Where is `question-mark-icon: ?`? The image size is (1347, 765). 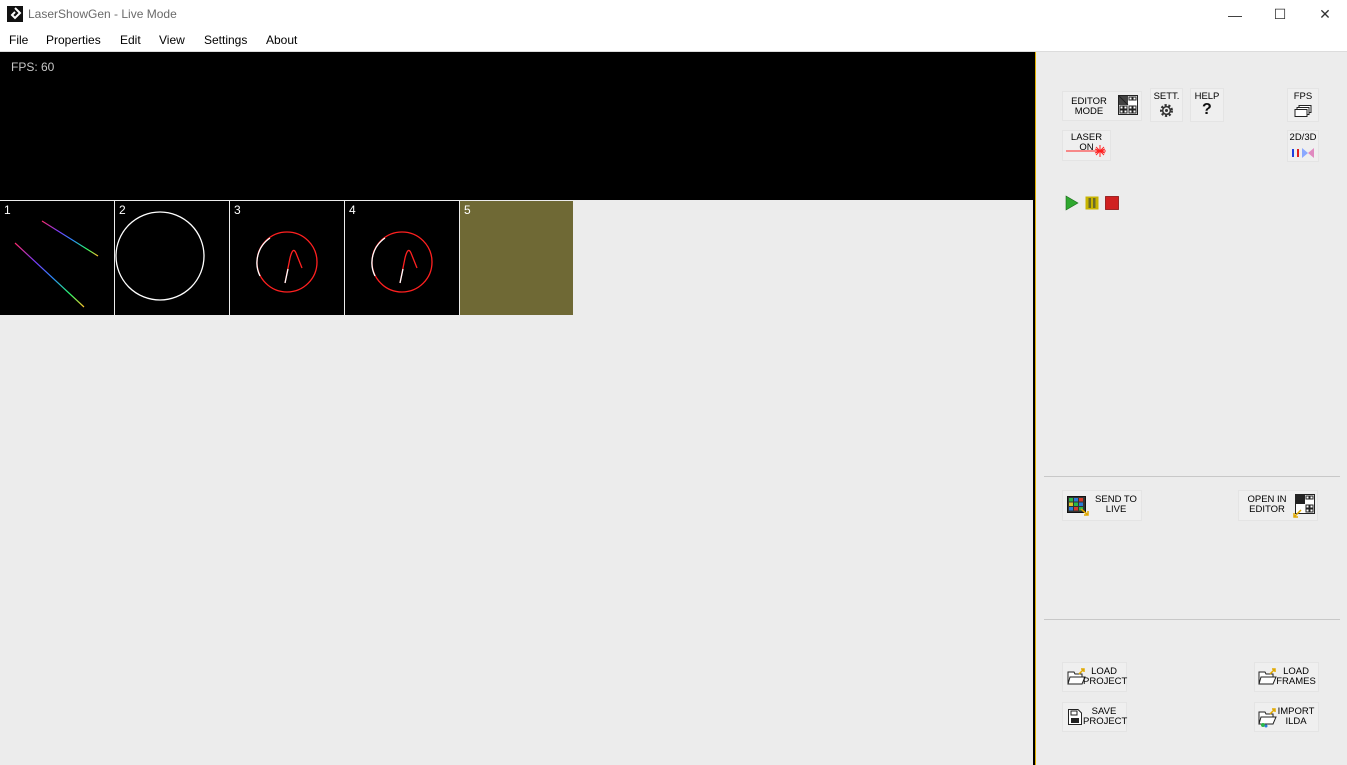 question-mark-icon: ? is located at coordinates (1207, 109).